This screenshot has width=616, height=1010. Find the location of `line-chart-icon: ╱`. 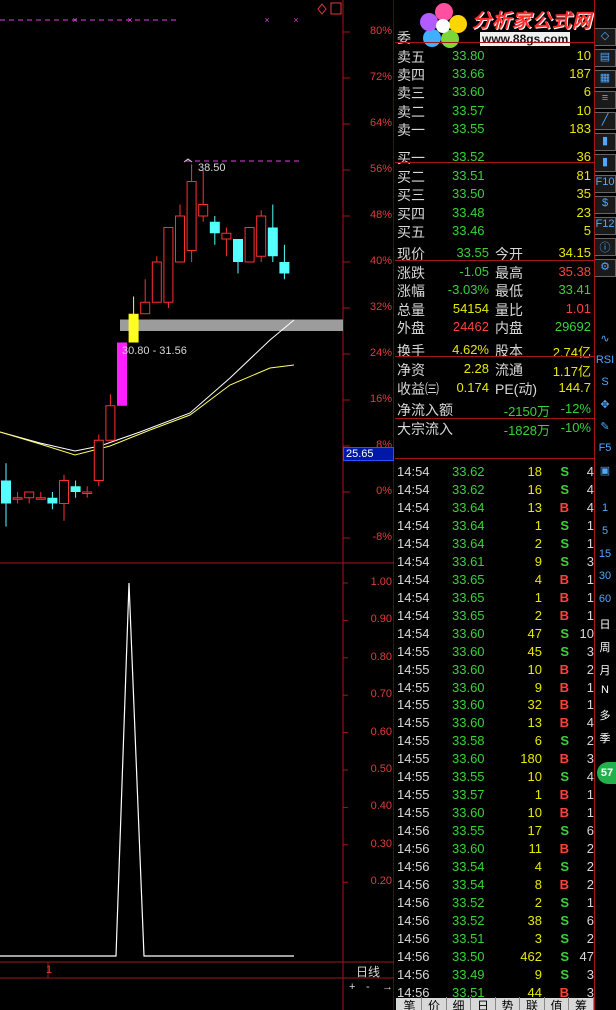

line-chart-icon: ╱ is located at coordinates (605, 121).